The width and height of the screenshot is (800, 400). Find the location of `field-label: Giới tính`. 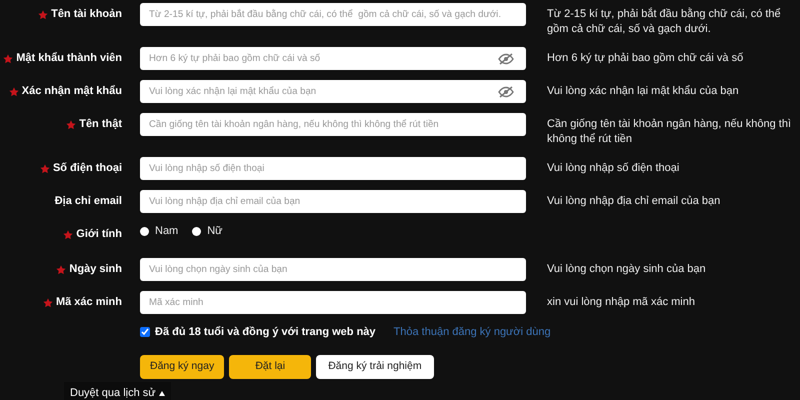

field-label: Giới tính is located at coordinates (99, 234).